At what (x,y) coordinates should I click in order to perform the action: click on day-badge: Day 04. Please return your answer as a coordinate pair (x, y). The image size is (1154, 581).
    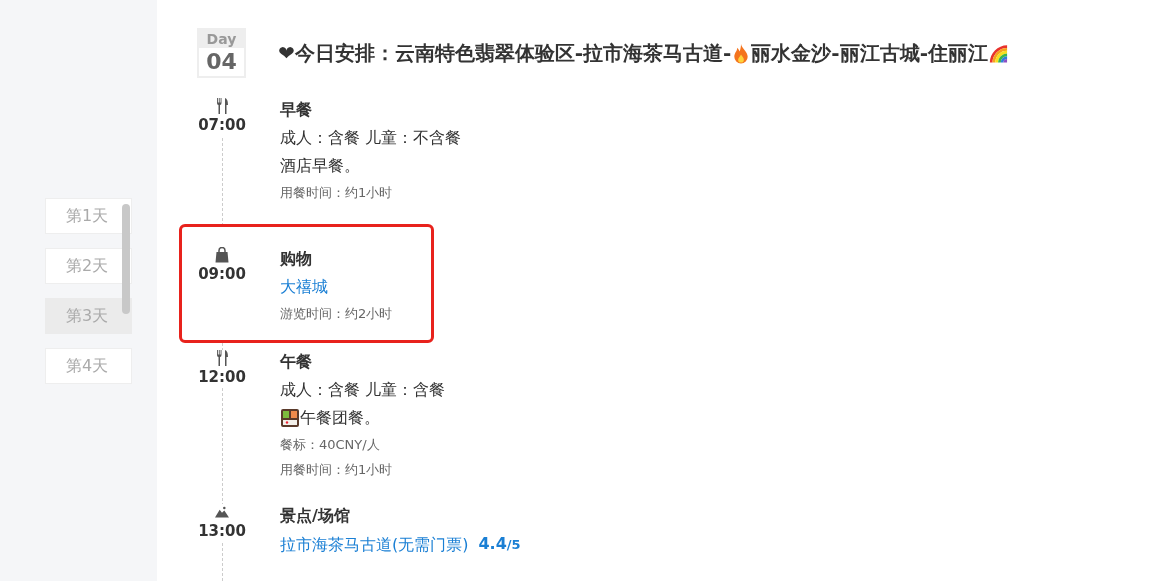
    Looking at the image, I should click on (221, 53).